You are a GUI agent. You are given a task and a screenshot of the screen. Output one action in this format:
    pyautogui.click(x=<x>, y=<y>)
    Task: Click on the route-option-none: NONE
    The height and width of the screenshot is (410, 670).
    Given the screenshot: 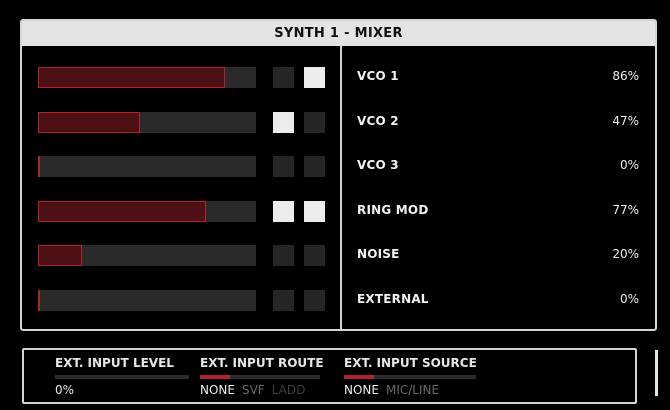 What is the action you would take?
    pyautogui.click(x=217, y=390)
    